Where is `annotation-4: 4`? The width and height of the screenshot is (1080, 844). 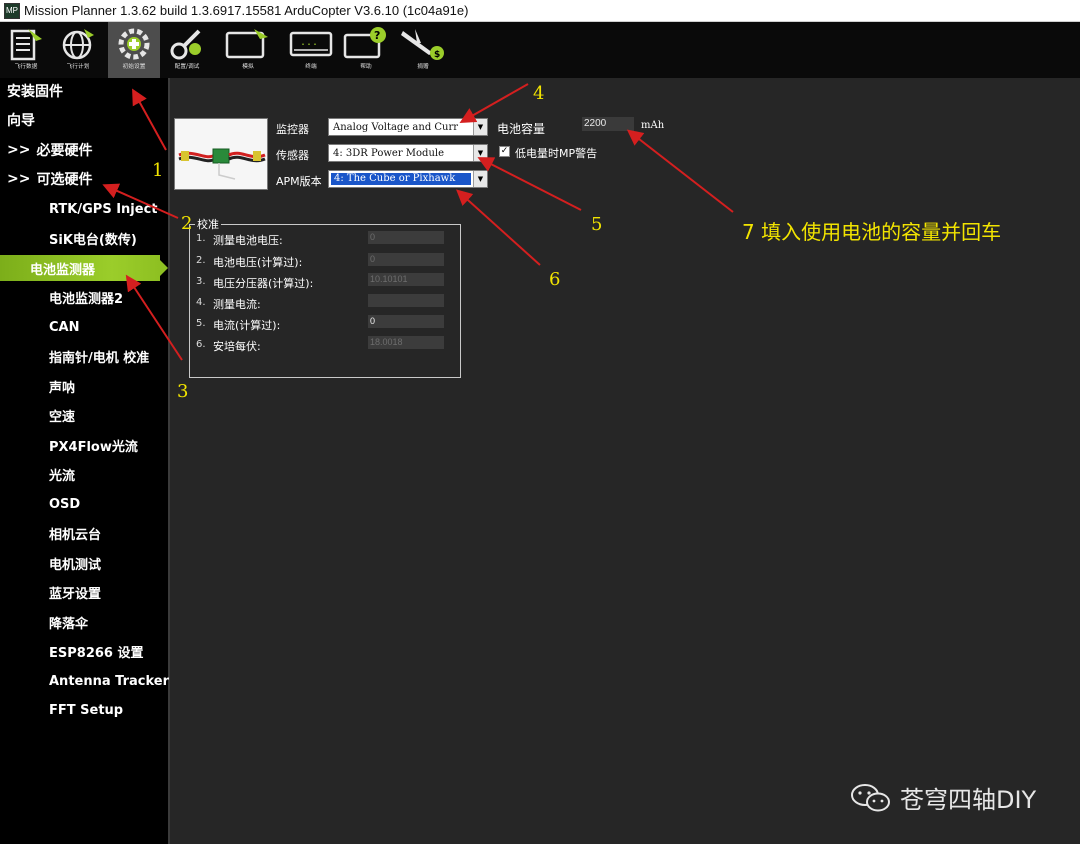
annotation-4: 4 is located at coordinates (539, 93).